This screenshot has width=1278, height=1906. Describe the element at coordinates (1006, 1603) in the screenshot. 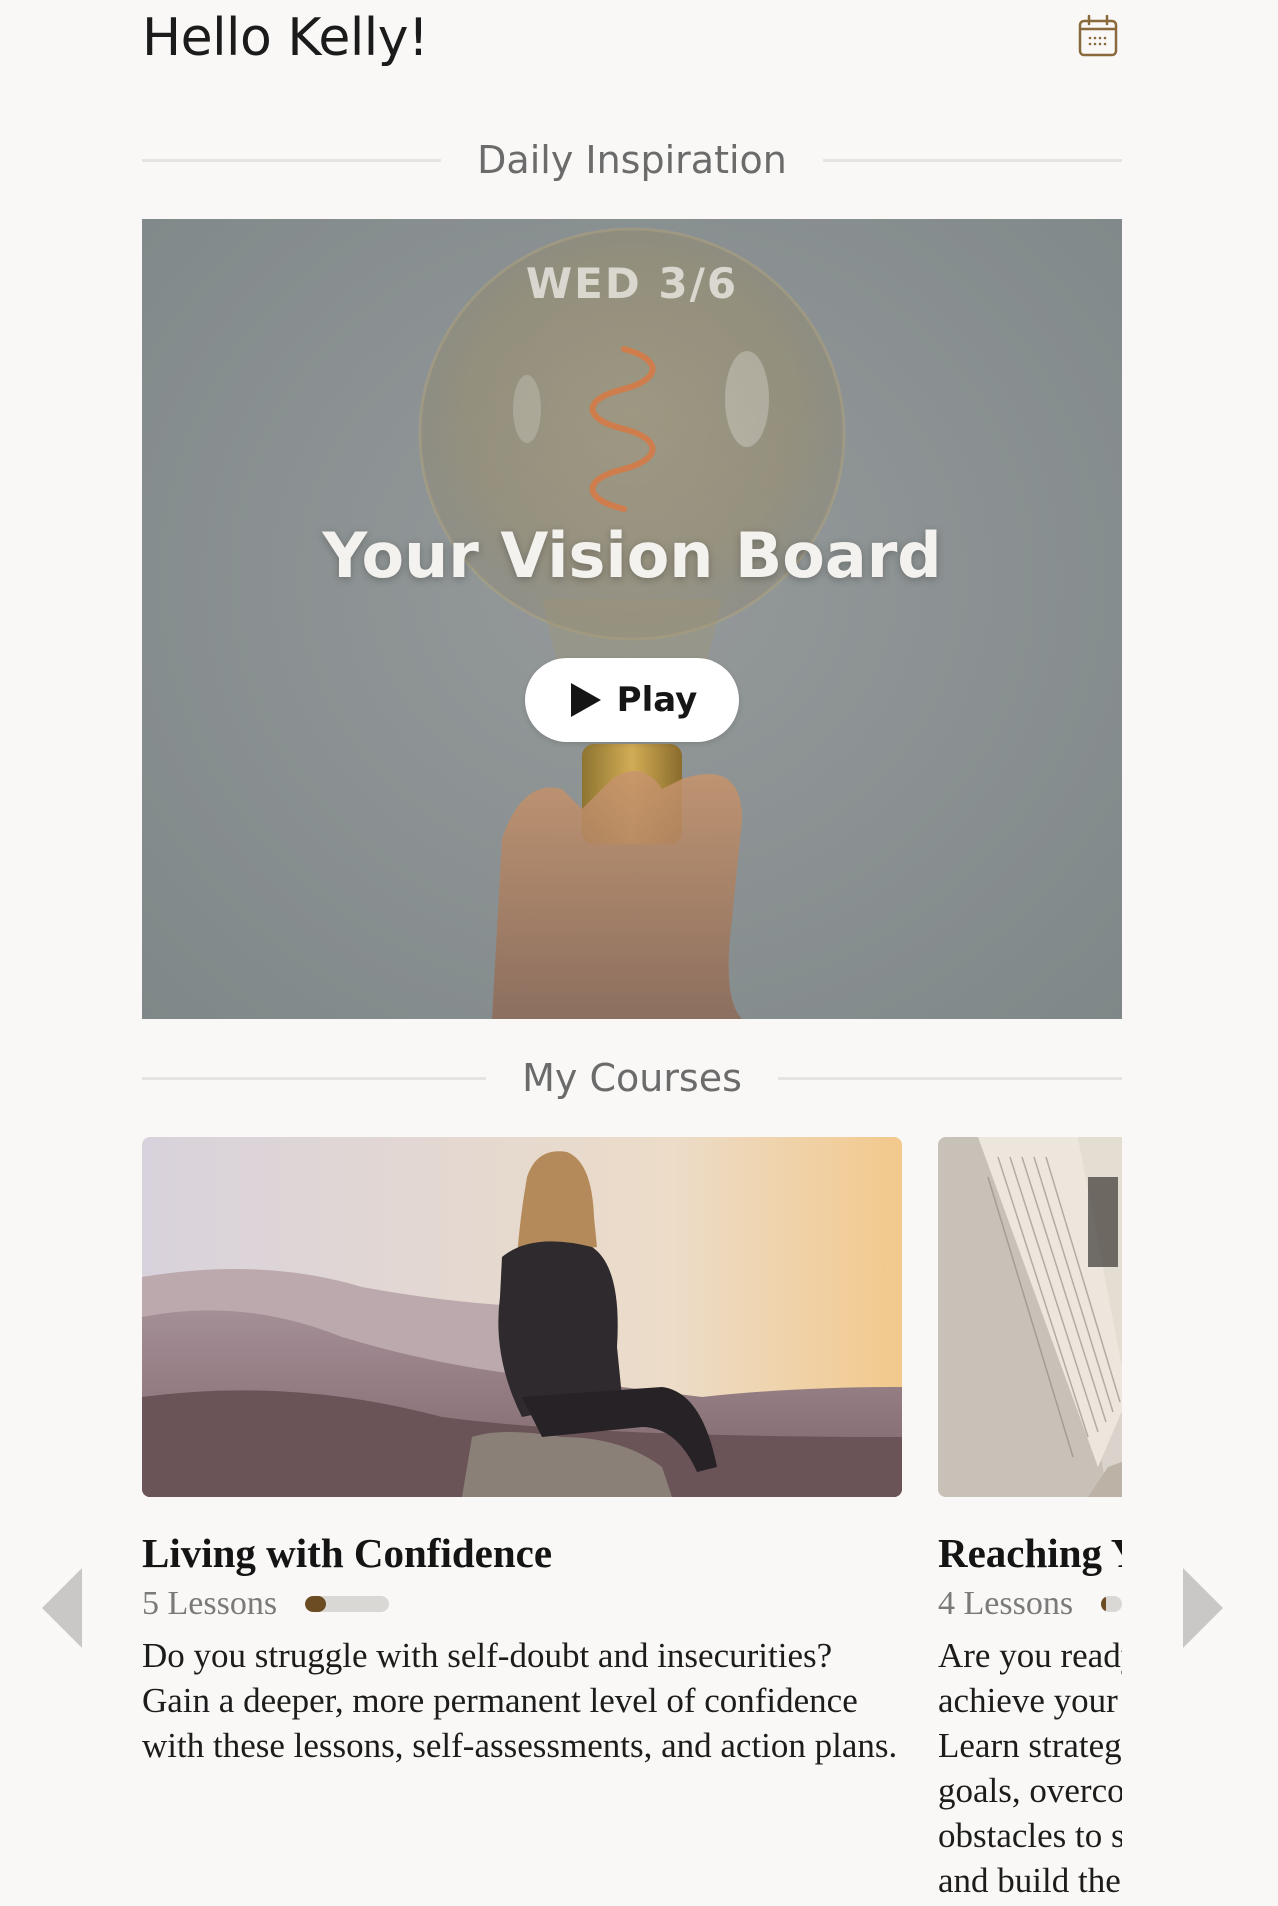

I see `lesson-count: 4 Lessons` at that location.